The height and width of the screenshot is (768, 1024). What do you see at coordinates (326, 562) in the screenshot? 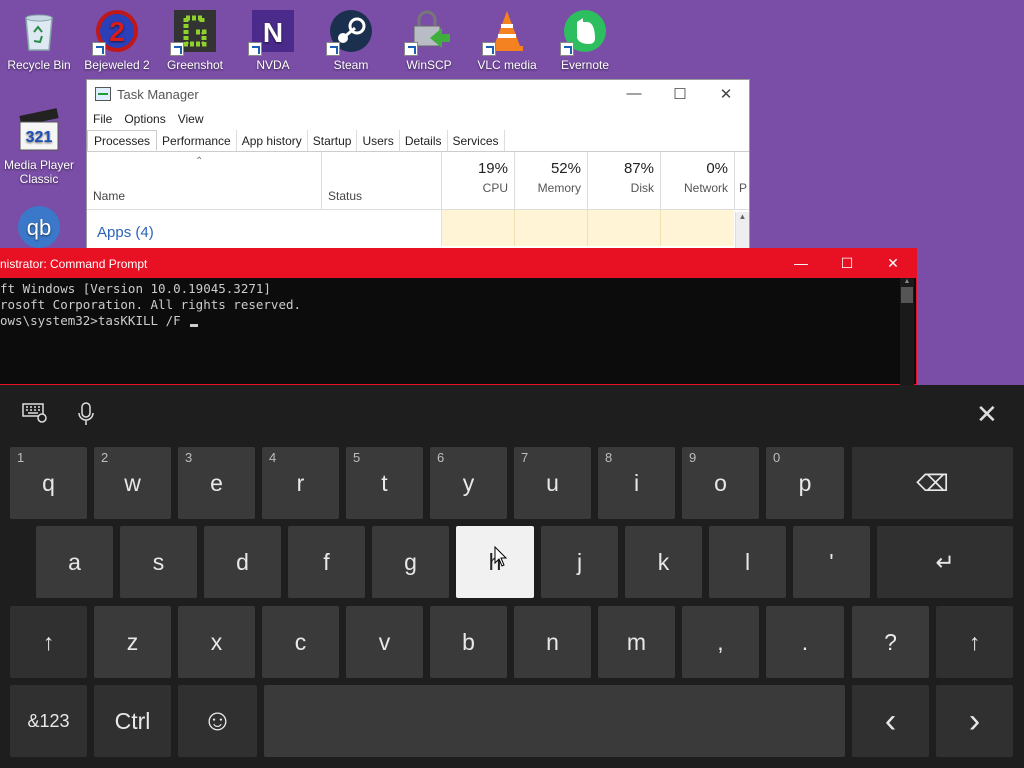
I see `key-f: f` at bounding box center [326, 562].